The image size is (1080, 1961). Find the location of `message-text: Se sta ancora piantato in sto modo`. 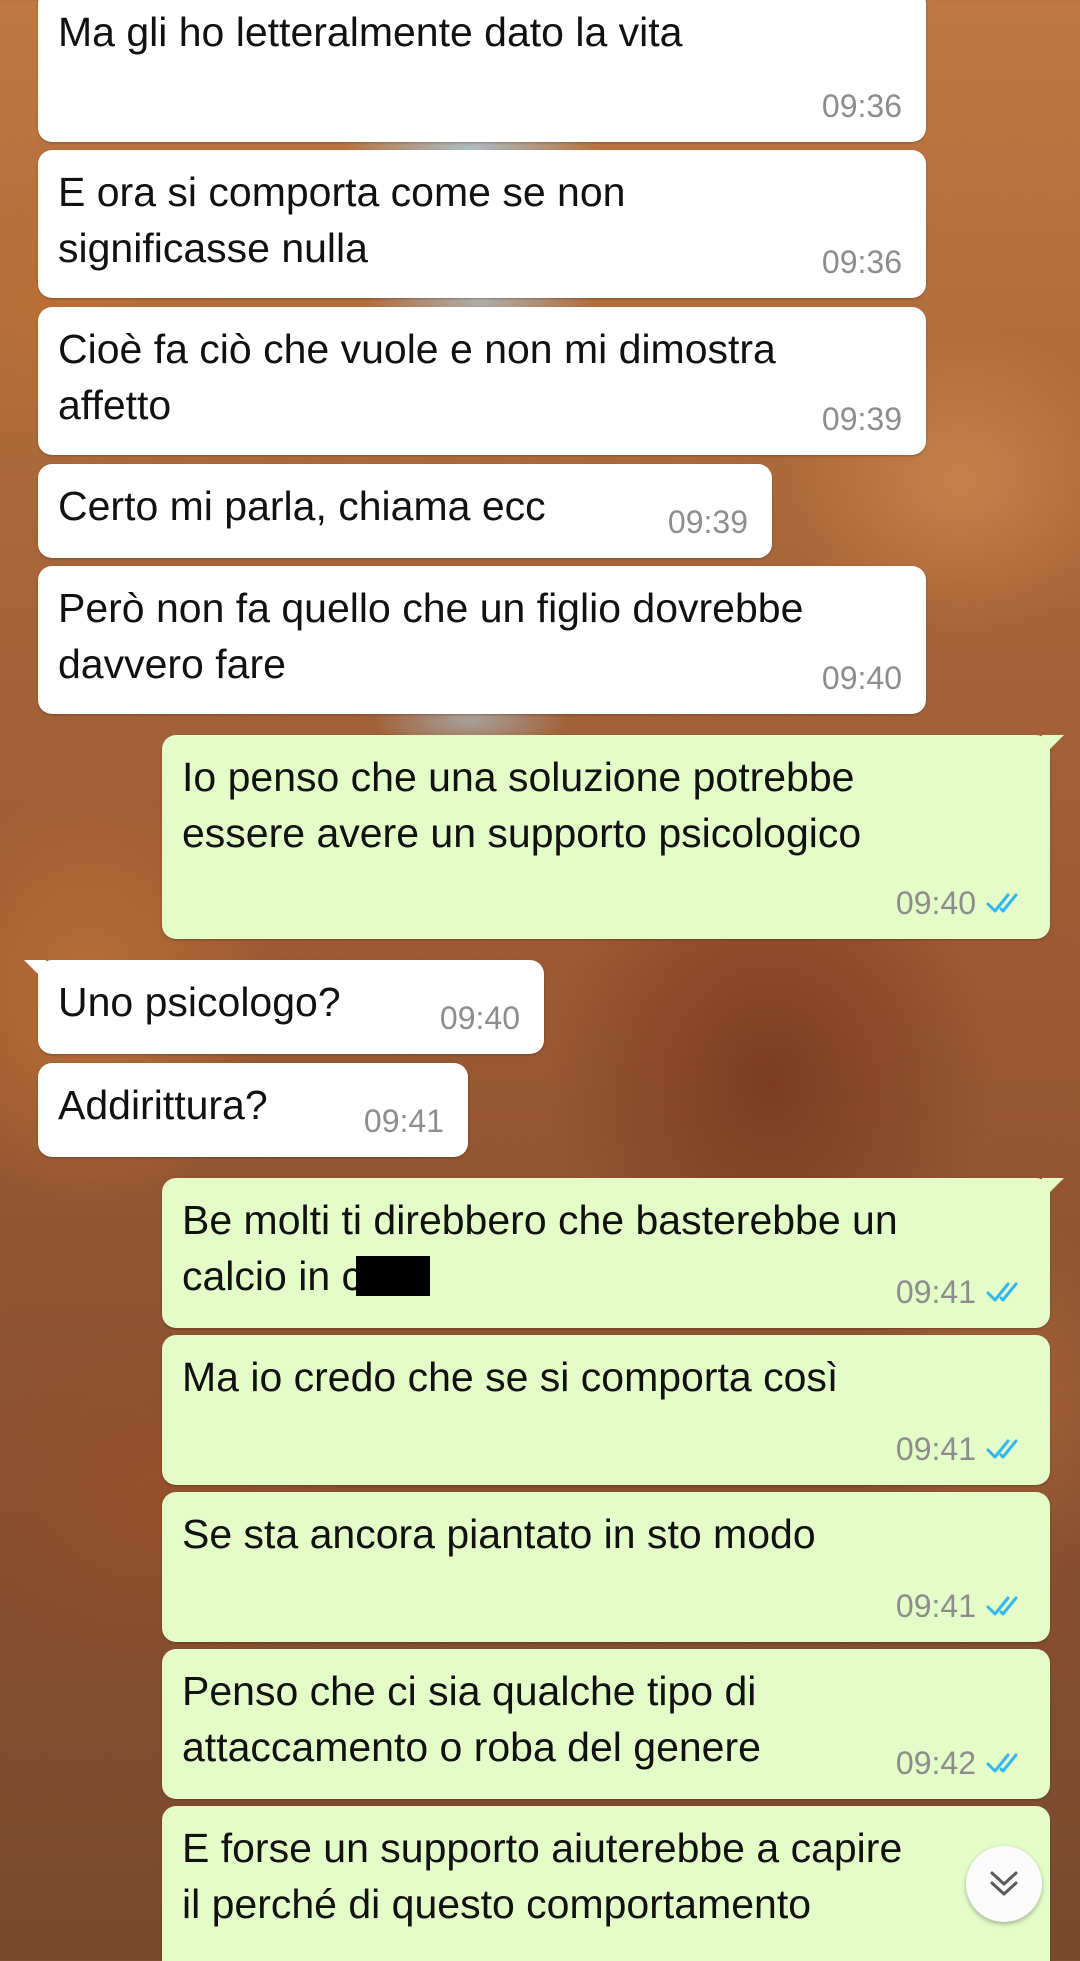

message-text: Se sta ancora piantato in sto modo is located at coordinates (499, 1534).